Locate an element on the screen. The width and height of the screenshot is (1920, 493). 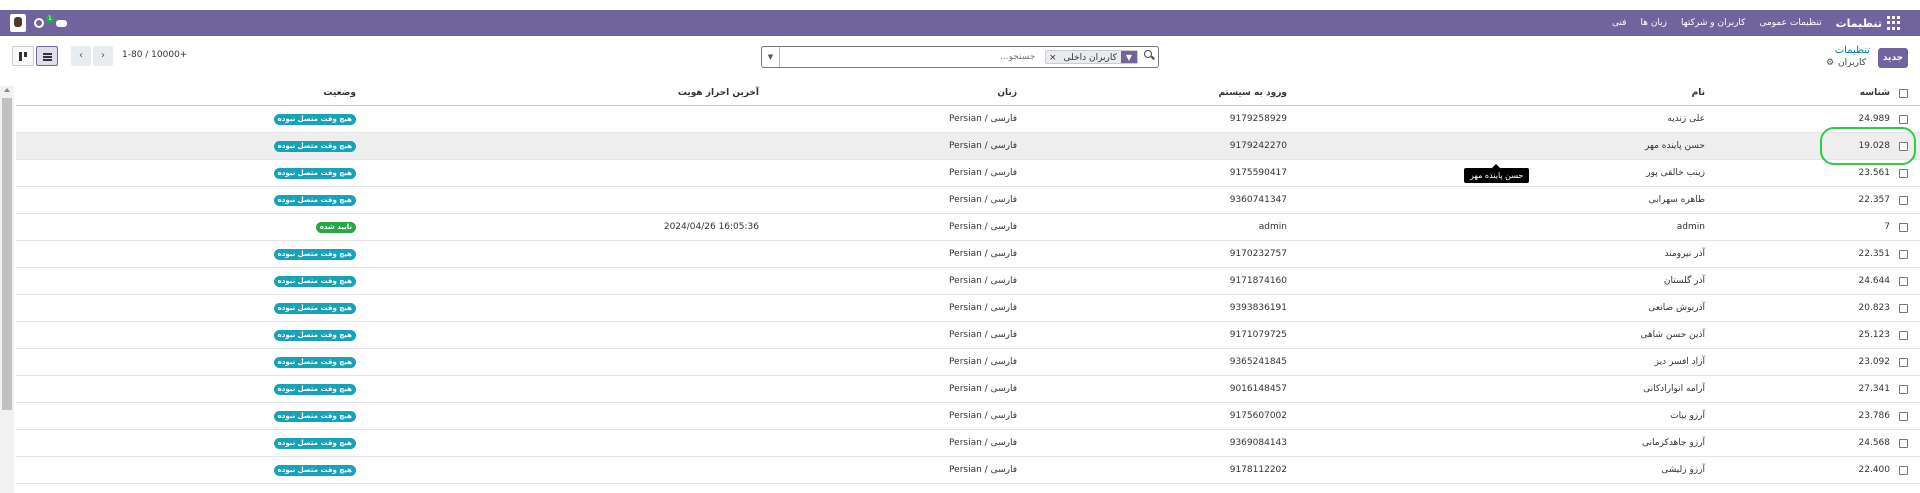
column-header-name: نام is located at coordinates (1698, 92).